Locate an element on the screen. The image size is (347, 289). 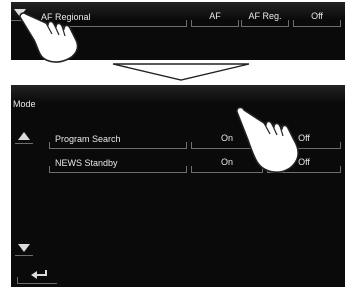
program-search-label: Program Search is located at coordinates (88, 139).